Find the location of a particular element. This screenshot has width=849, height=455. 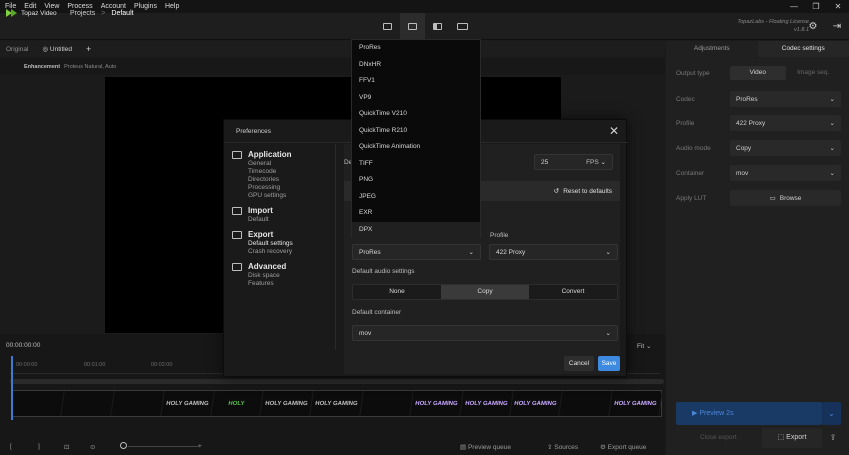

menu-process: Process is located at coordinates (79, 6).